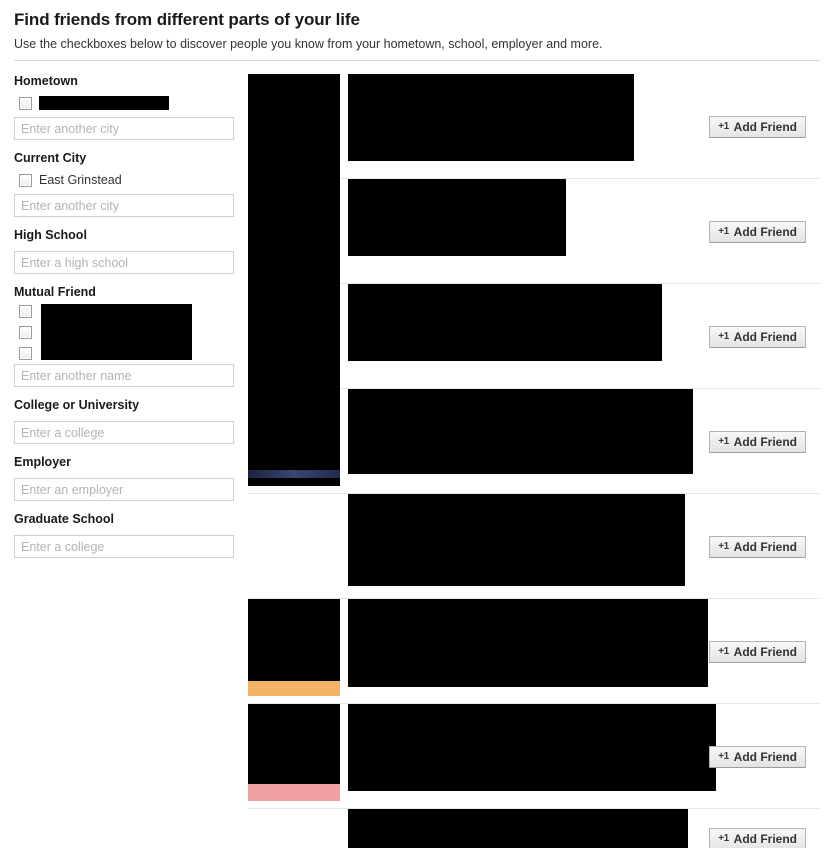 The width and height of the screenshot is (834, 848). Describe the element at coordinates (116, 332) in the screenshot. I see `redacted-friend-names` at that location.